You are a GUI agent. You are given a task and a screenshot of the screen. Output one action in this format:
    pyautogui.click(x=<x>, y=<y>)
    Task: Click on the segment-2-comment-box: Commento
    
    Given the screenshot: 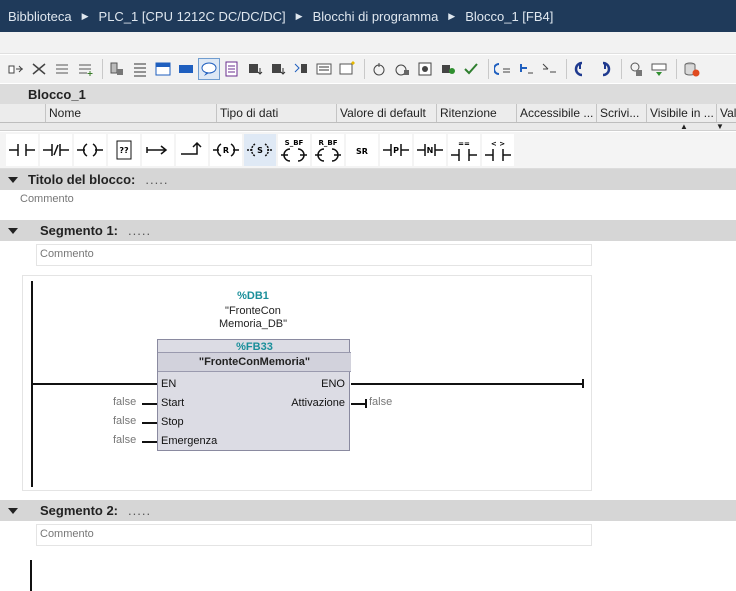 What is the action you would take?
    pyautogui.click(x=314, y=535)
    